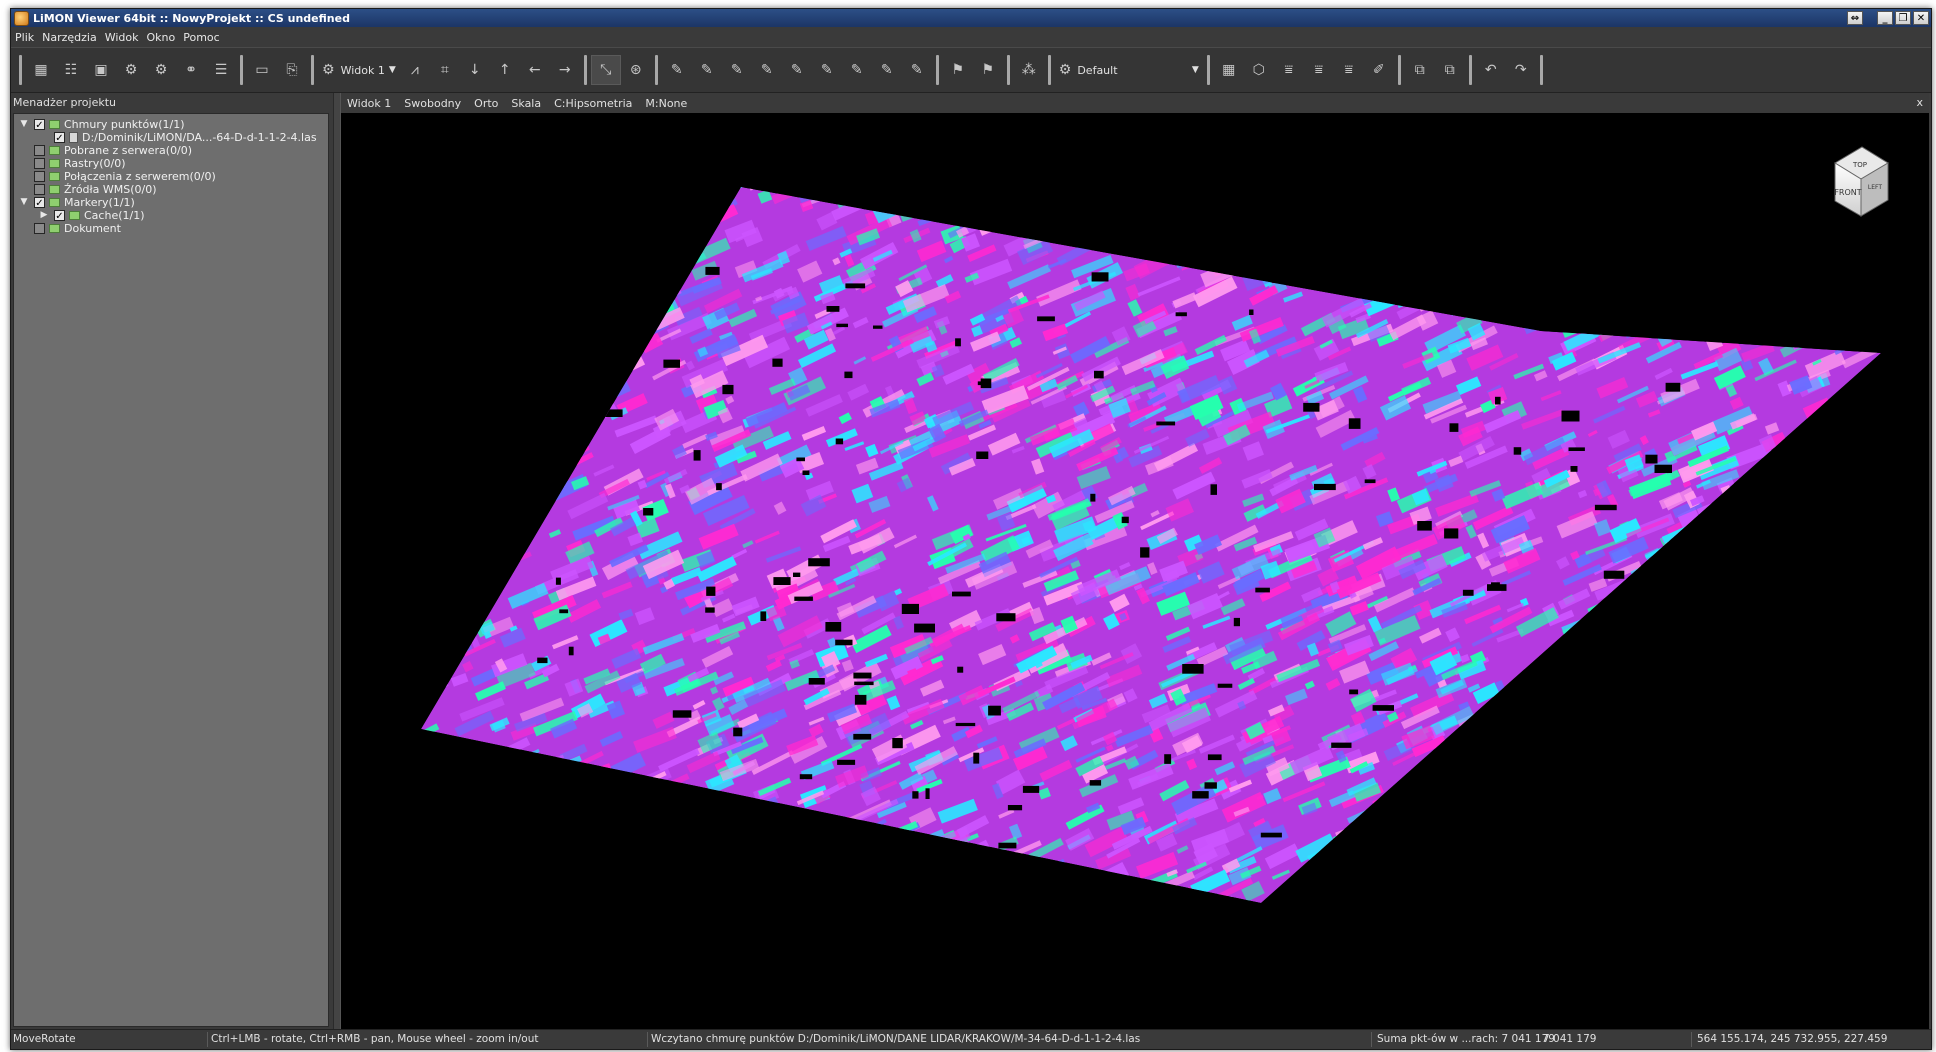 This screenshot has width=1936, height=1052. What do you see at coordinates (1420, 70) in the screenshot?
I see `clip-box-icon: ⧉` at bounding box center [1420, 70].